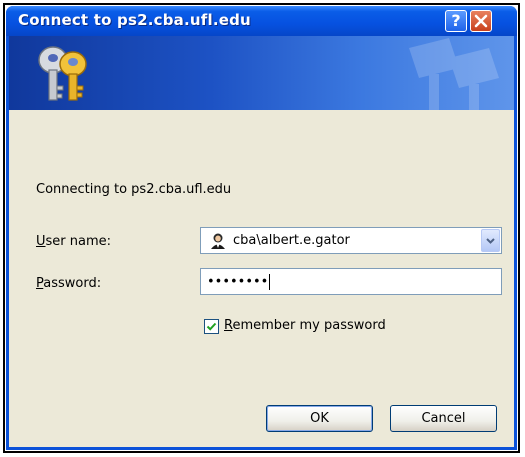 This screenshot has width=525, height=457. I want to click on password-dots: ••••••••, so click(238, 282).